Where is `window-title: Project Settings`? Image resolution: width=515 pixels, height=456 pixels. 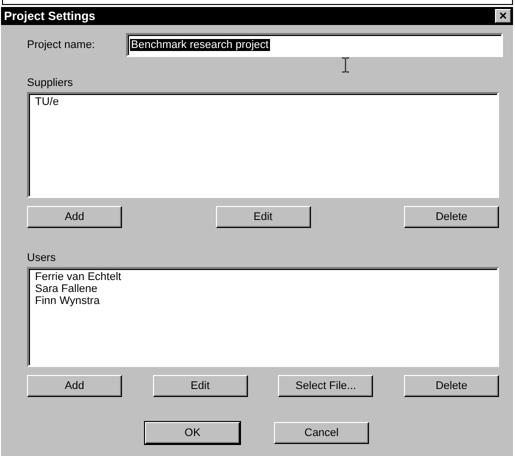
window-title: Project Settings is located at coordinates (50, 16).